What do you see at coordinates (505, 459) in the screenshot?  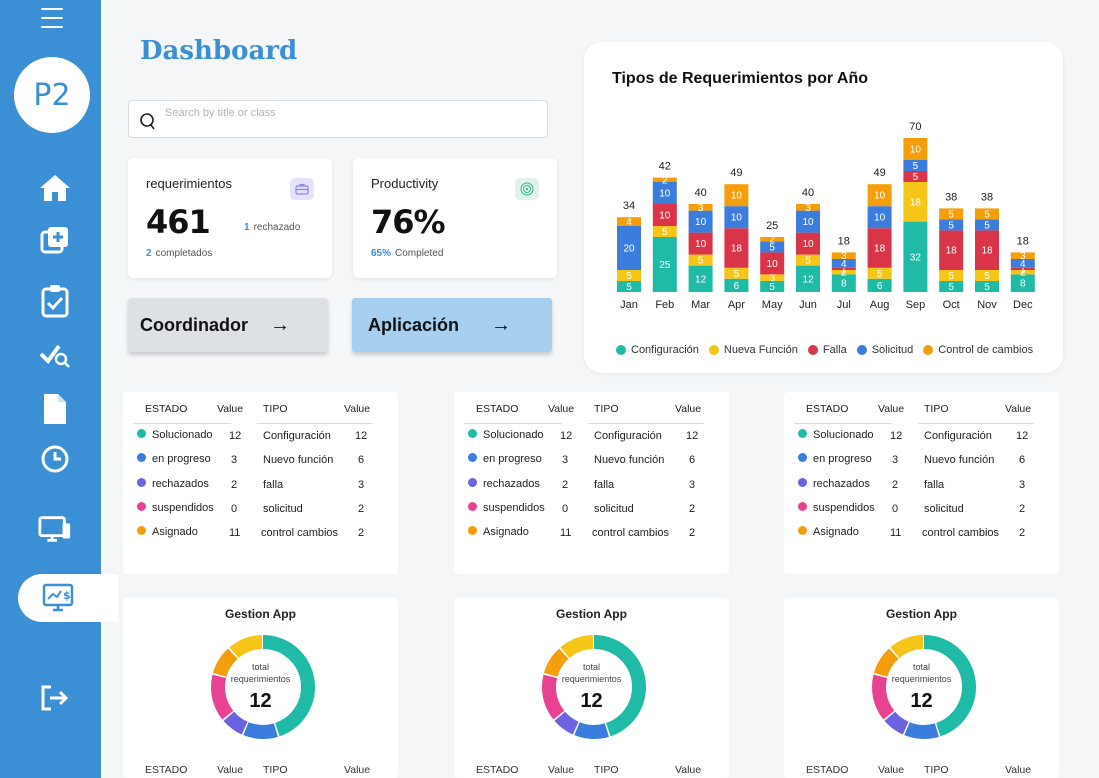 I see `table-row: en progreso` at bounding box center [505, 459].